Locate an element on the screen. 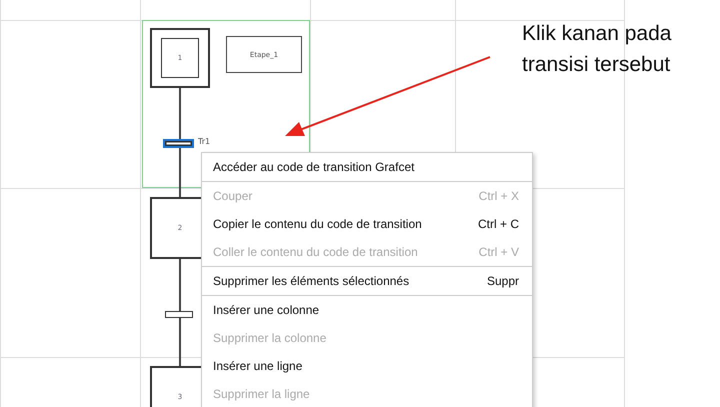 Image resolution: width=720 pixels, height=407 pixels. menu-item: Supprimer les éléments sélectionnés Suppr is located at coordinates (367, 281).